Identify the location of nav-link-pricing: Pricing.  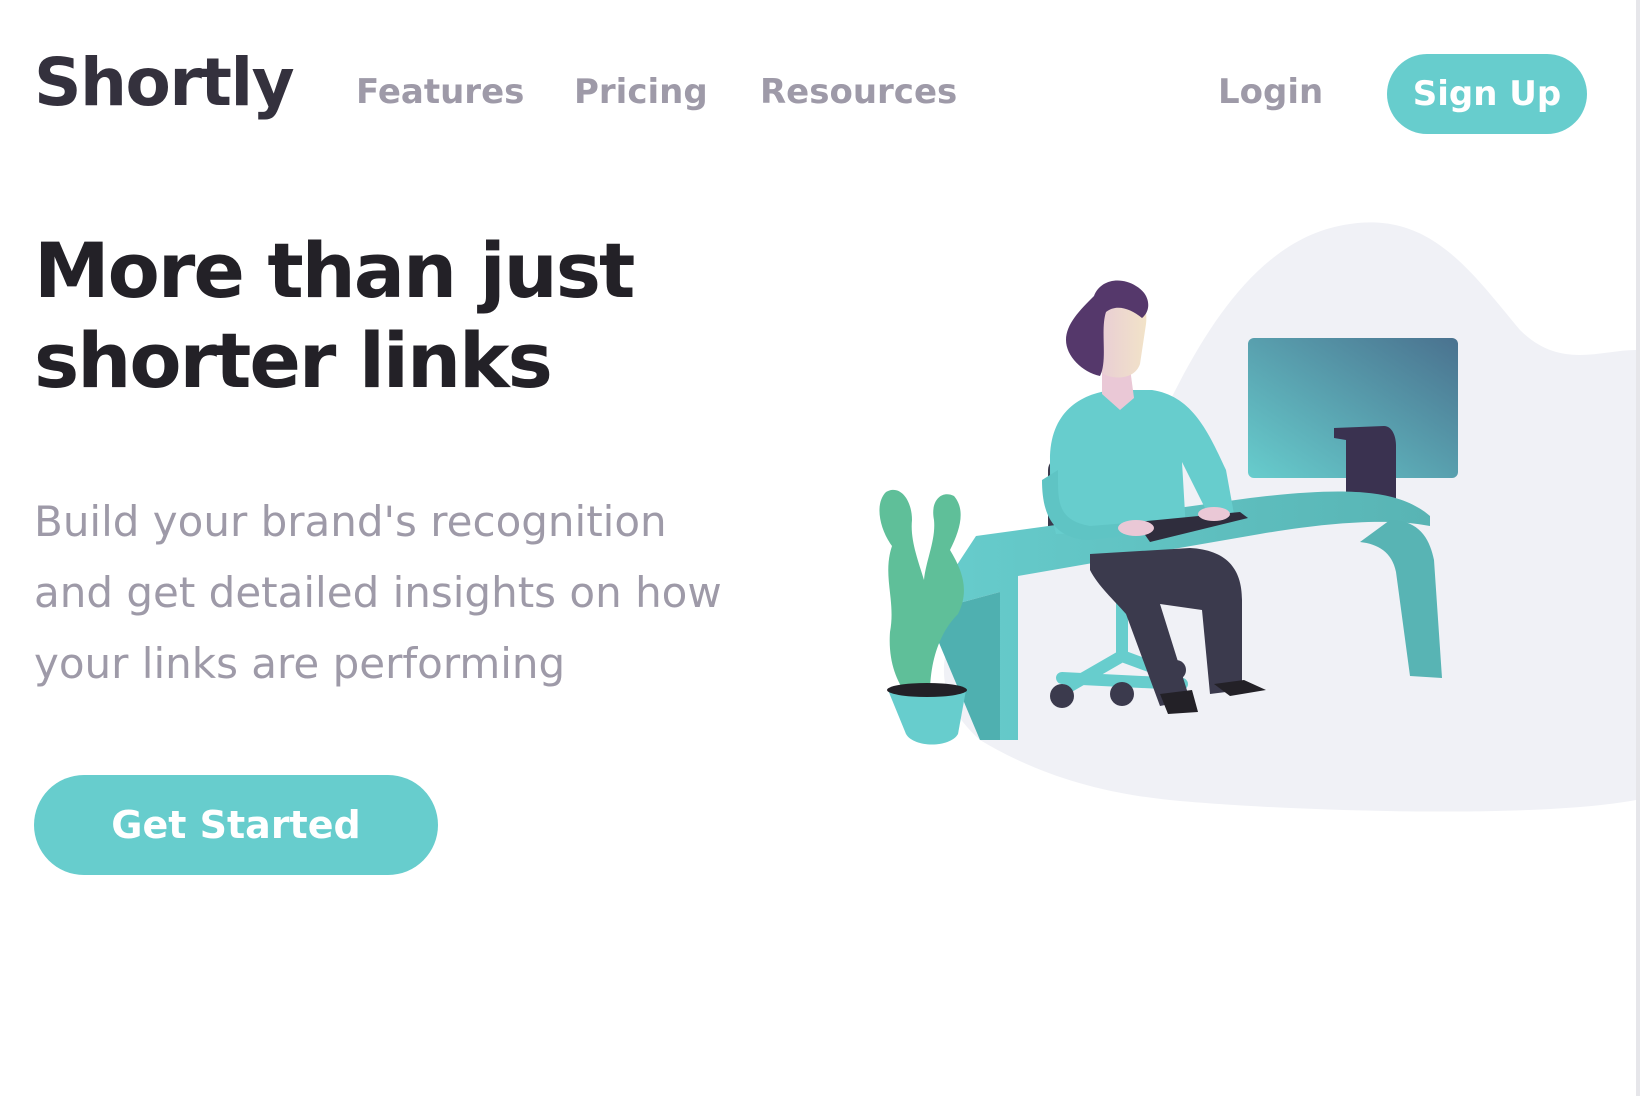
(641, 92).